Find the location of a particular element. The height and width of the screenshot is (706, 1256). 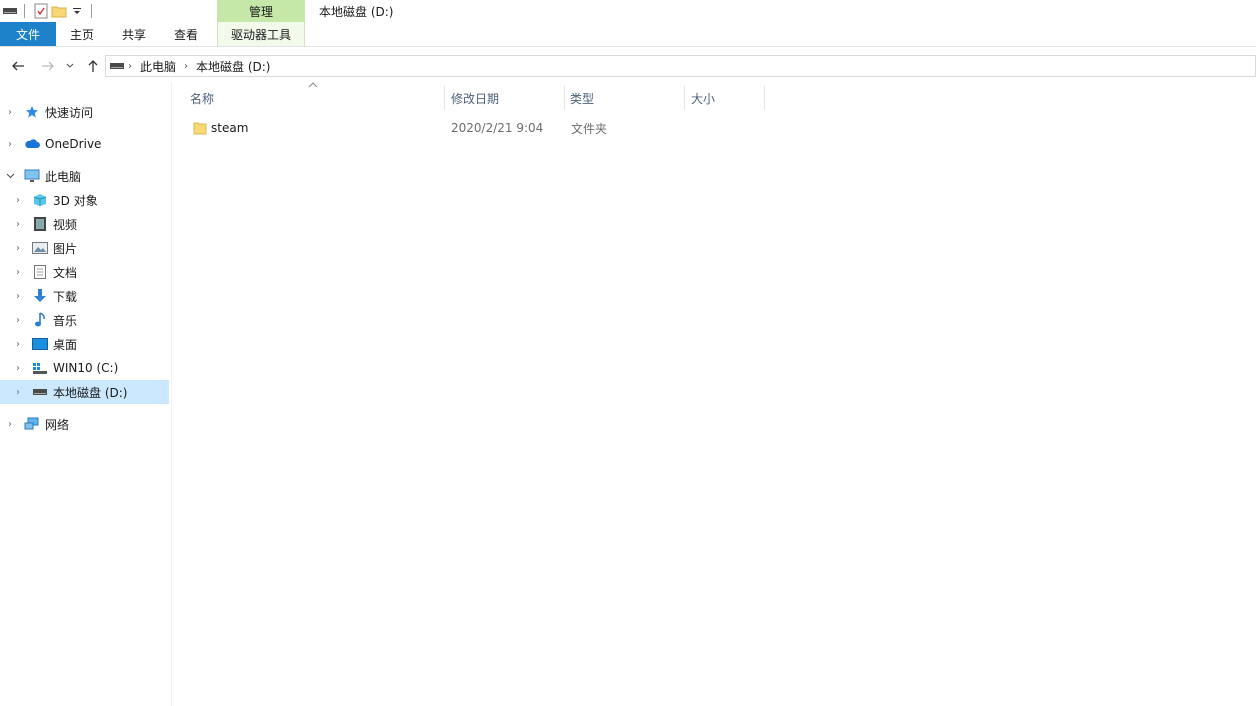

quick-access-toolbar is located at coordinates (49, 11).